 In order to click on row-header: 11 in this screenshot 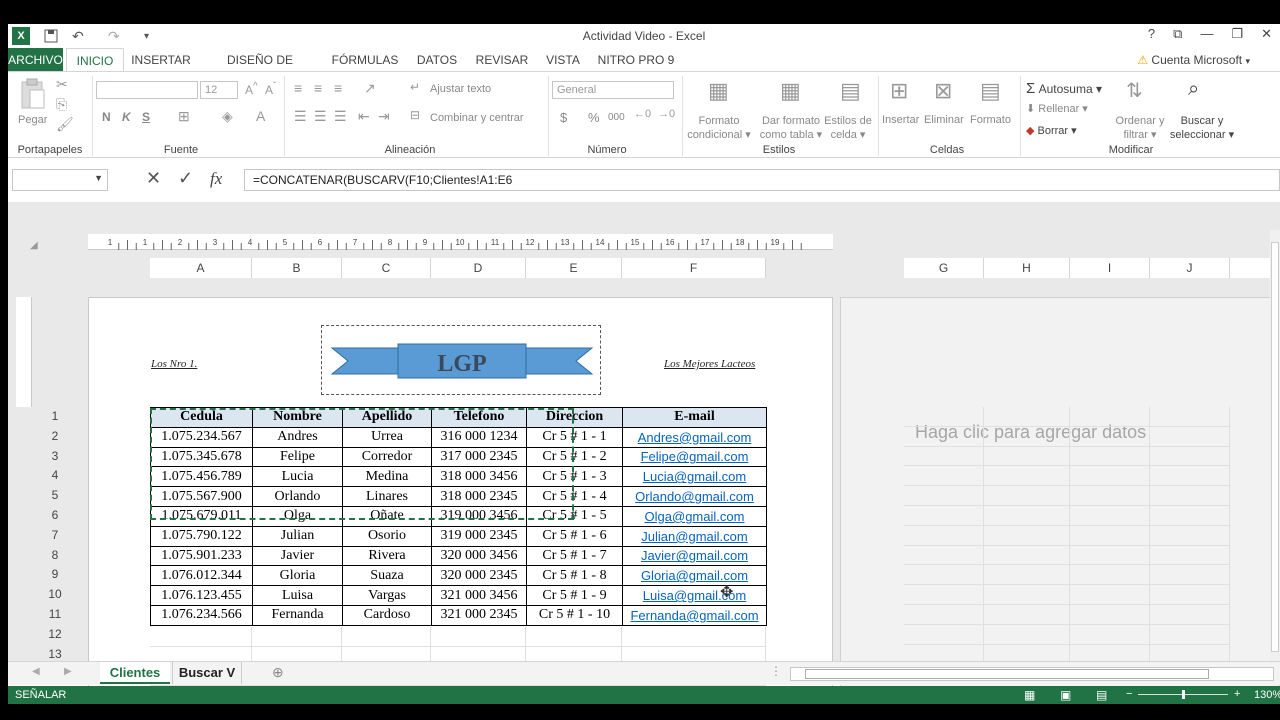, I will do `click(55, 614)`.